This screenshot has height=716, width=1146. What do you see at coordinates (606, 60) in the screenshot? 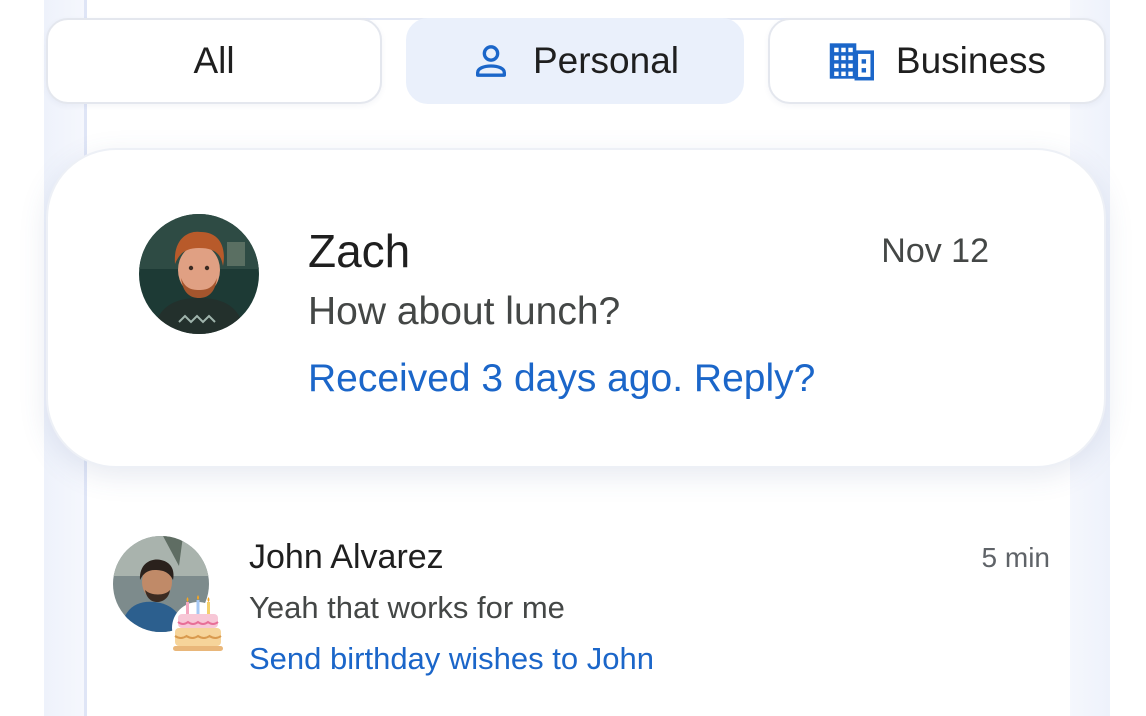
I see `filter-chip-personal-label: Personal` at bounding box center [606, 60].